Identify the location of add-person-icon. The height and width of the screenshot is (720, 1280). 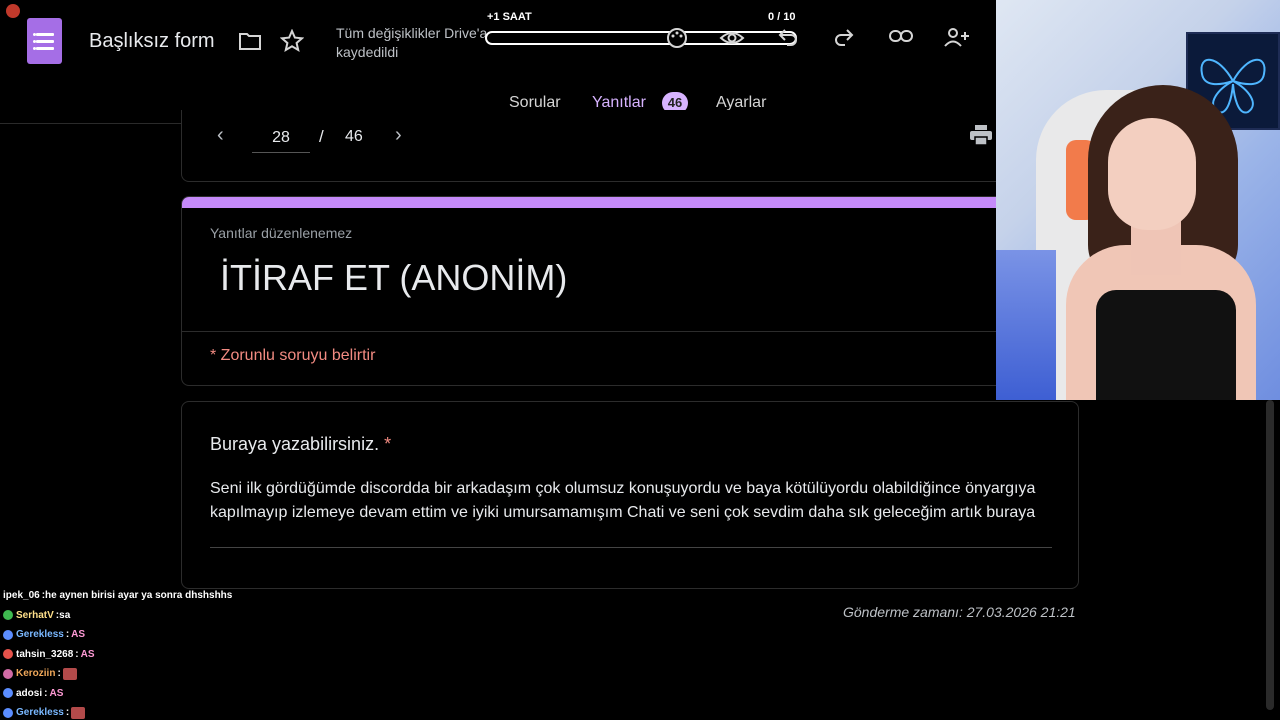
(957, 37).